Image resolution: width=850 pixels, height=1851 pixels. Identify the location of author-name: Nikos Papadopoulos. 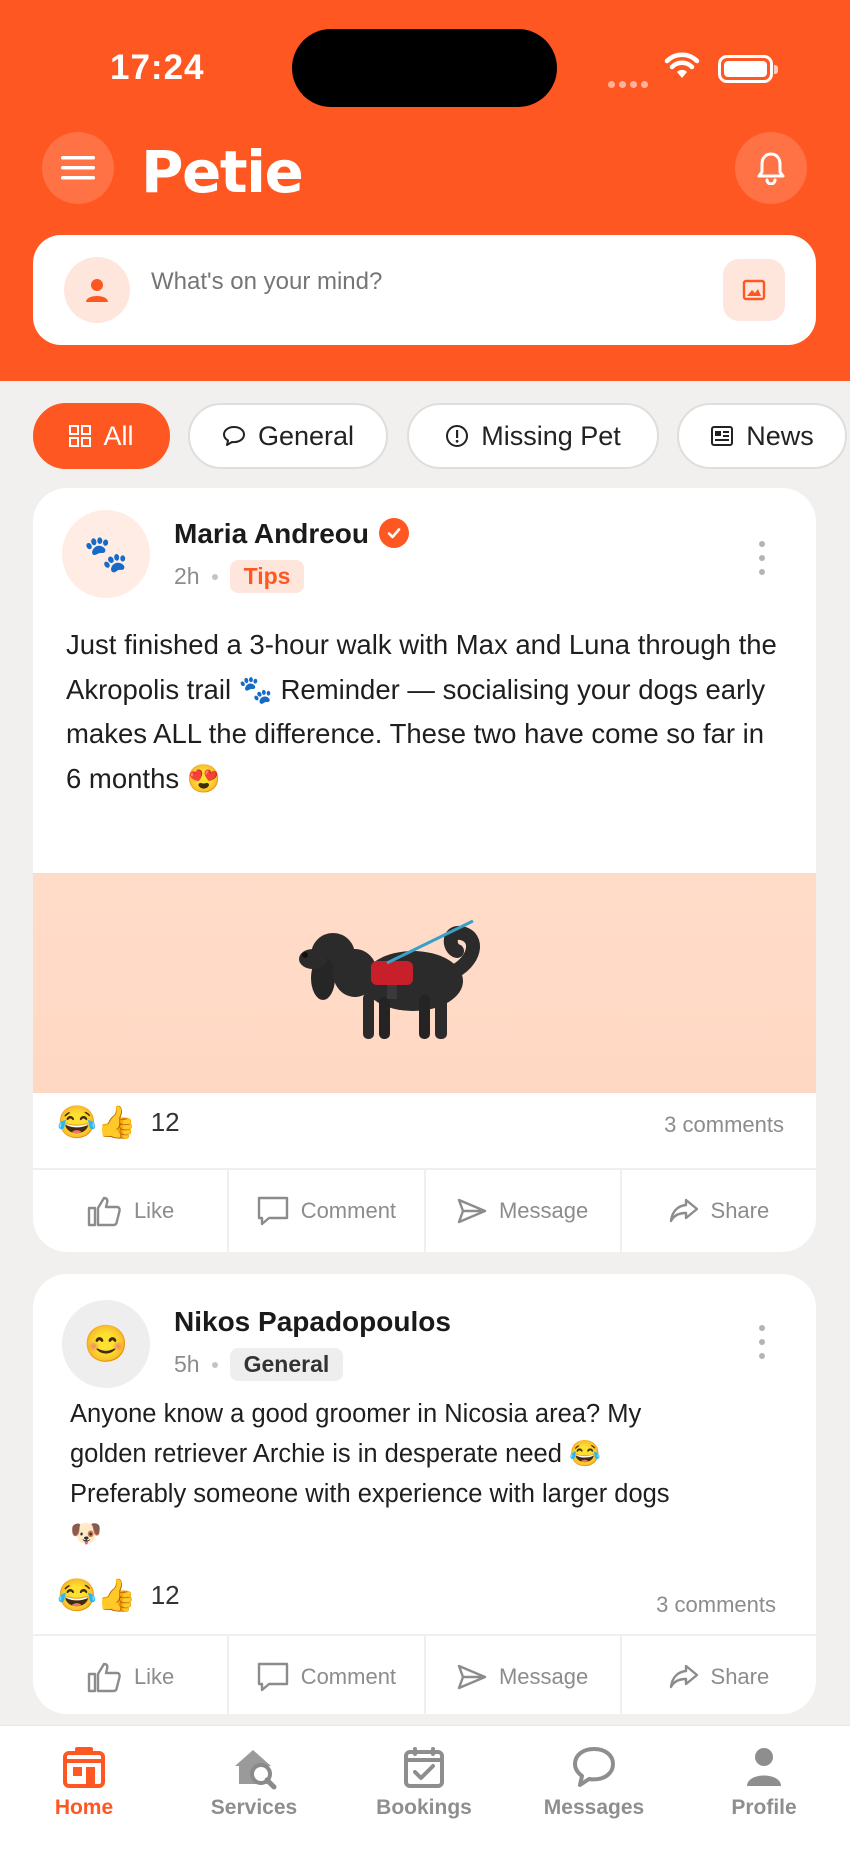
(312, 1322).